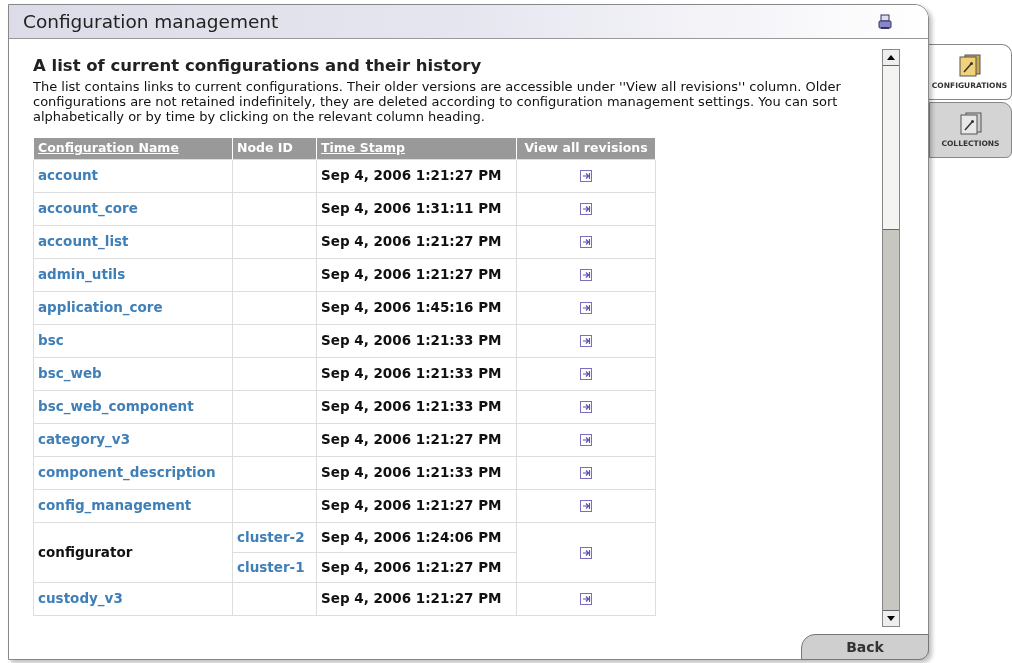 The image size is (1012, 663). Describe the element at coordinates (437, 101) in the screenshot. I see `description-text: The list contains links to current configurations. Their older versions are accessible under ''View all revisions'' column. Older configurations are not retained indefinitely, they are deleted according to configuration management settings. You can sort alphabetically or by time by clicking on the relevant column heading.` at that location.